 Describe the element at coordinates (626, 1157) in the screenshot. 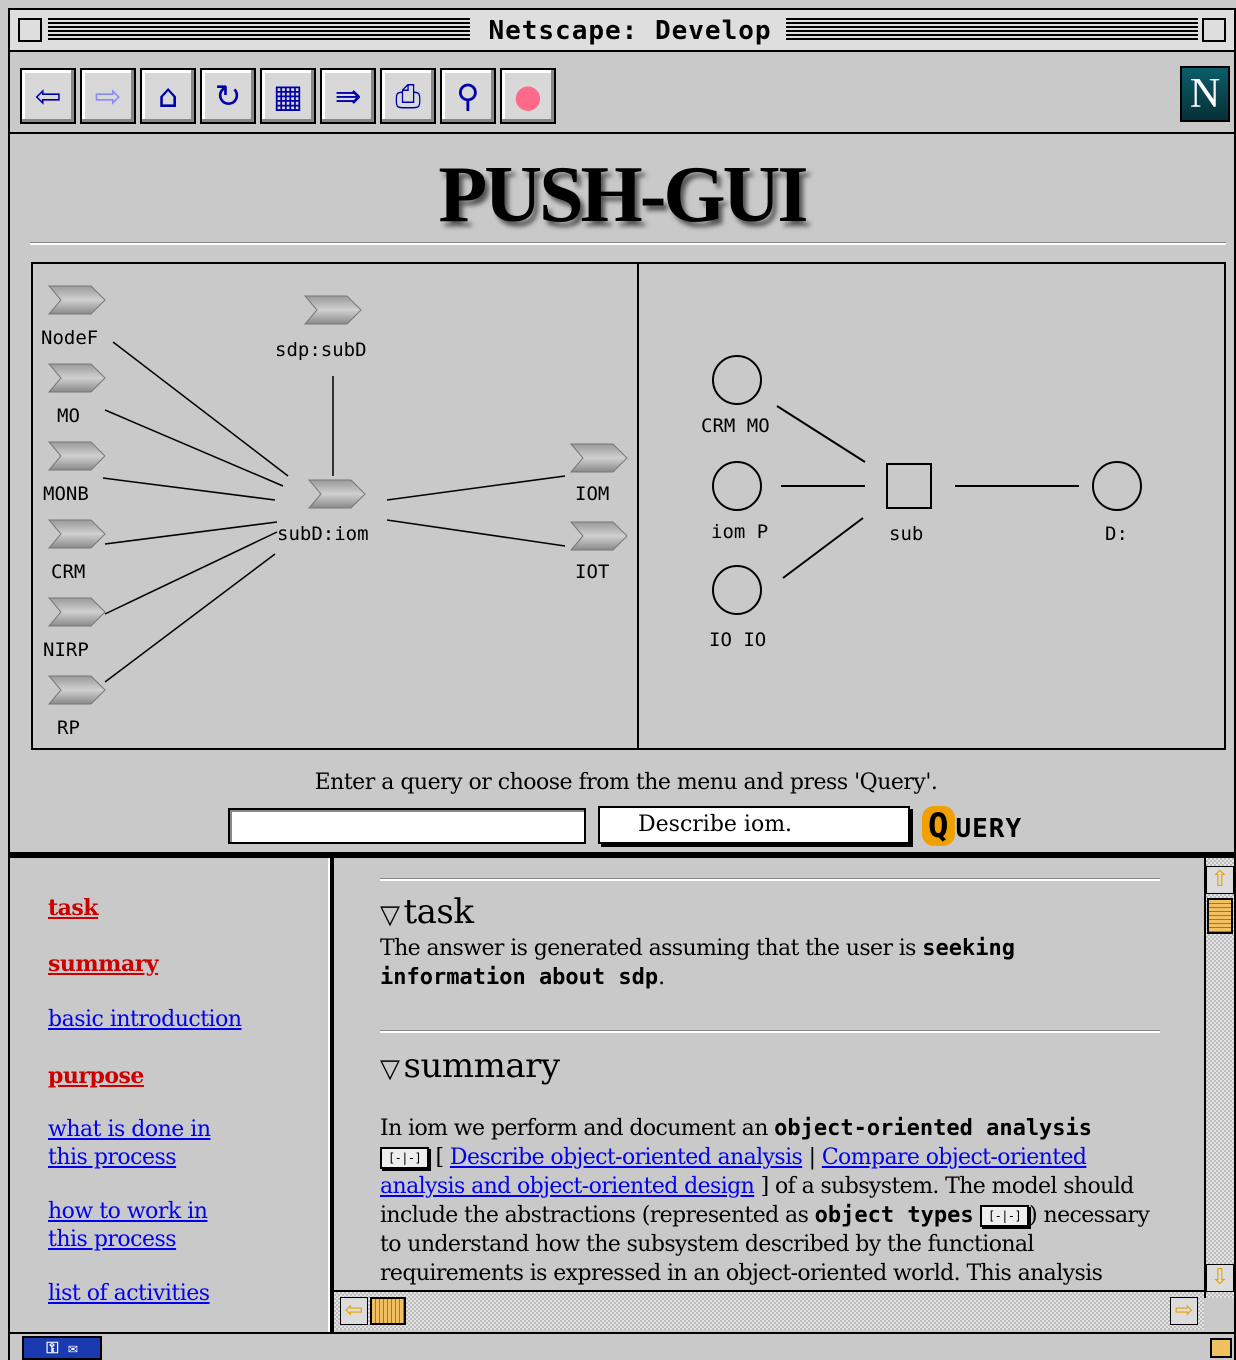

I see `link-describe-ooa: Describe object-oriented analysis` at that location.